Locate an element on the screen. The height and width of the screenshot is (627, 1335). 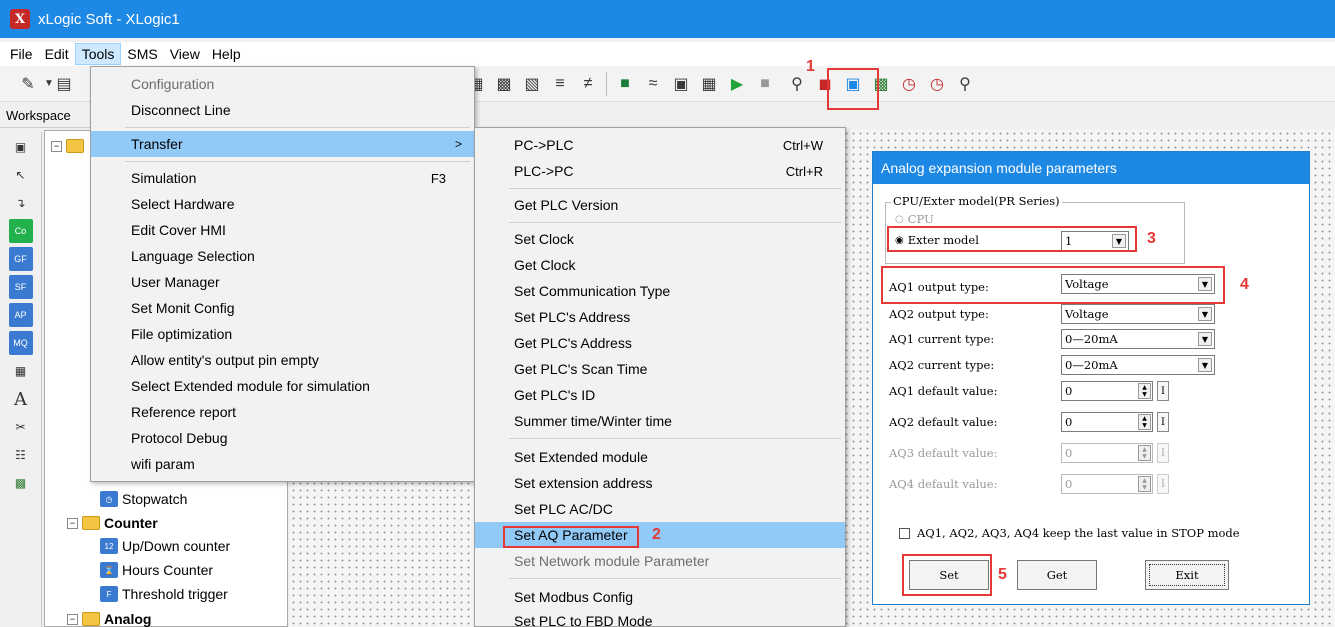
grid-icon: ▧ is located at coordinates (532, 84).